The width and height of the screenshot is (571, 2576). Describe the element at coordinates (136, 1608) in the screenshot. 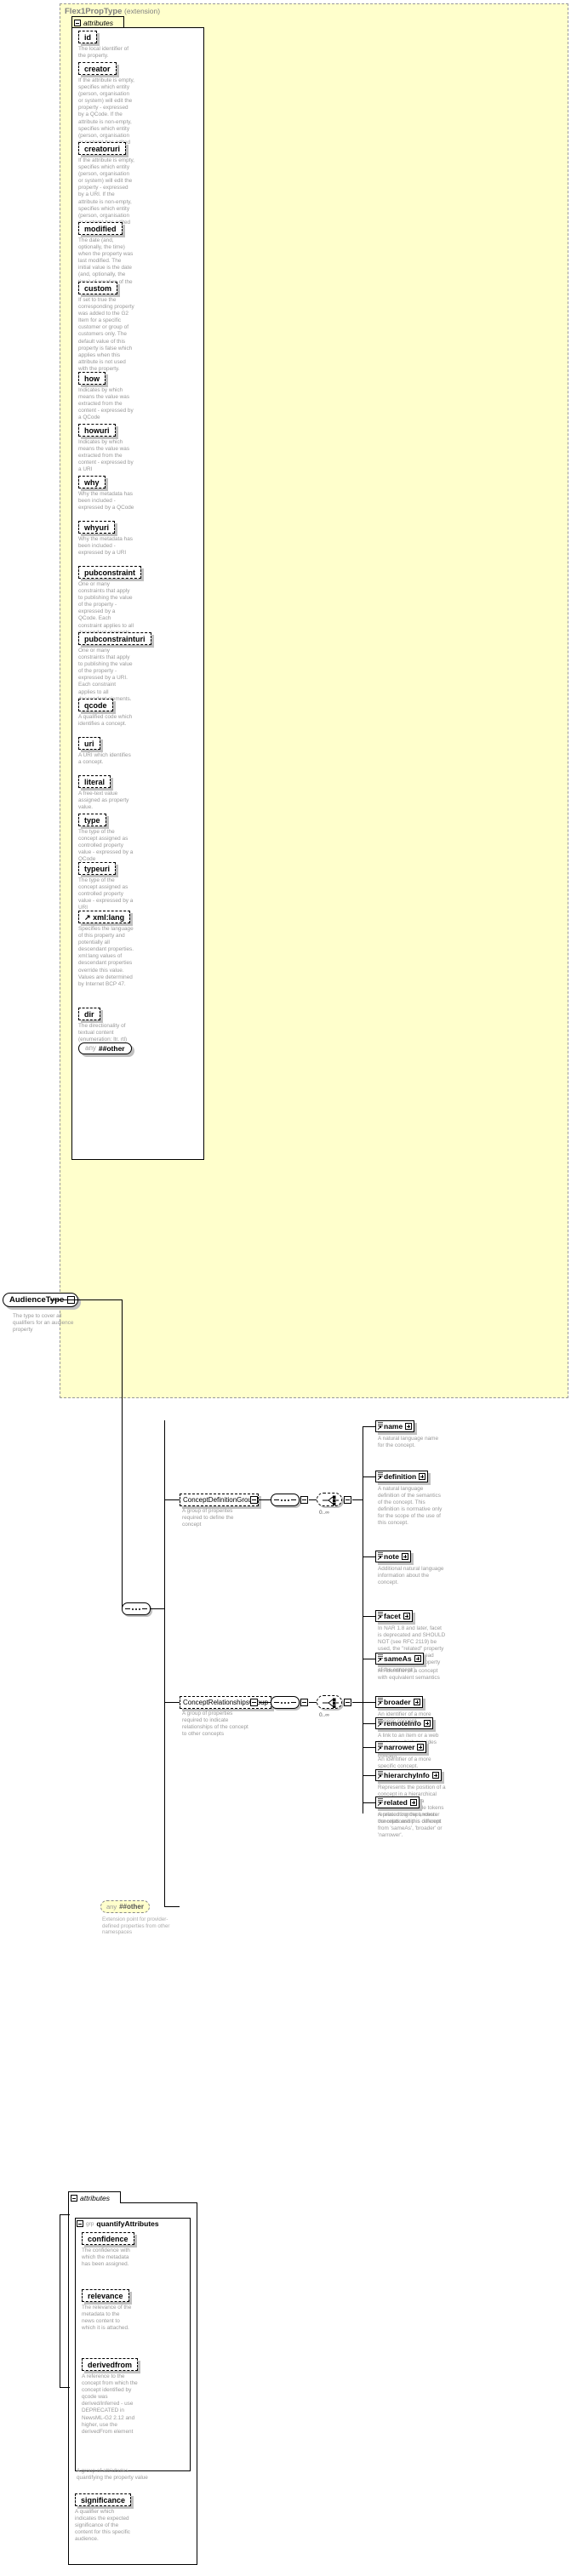

I see `sequence-node-root` at that location.